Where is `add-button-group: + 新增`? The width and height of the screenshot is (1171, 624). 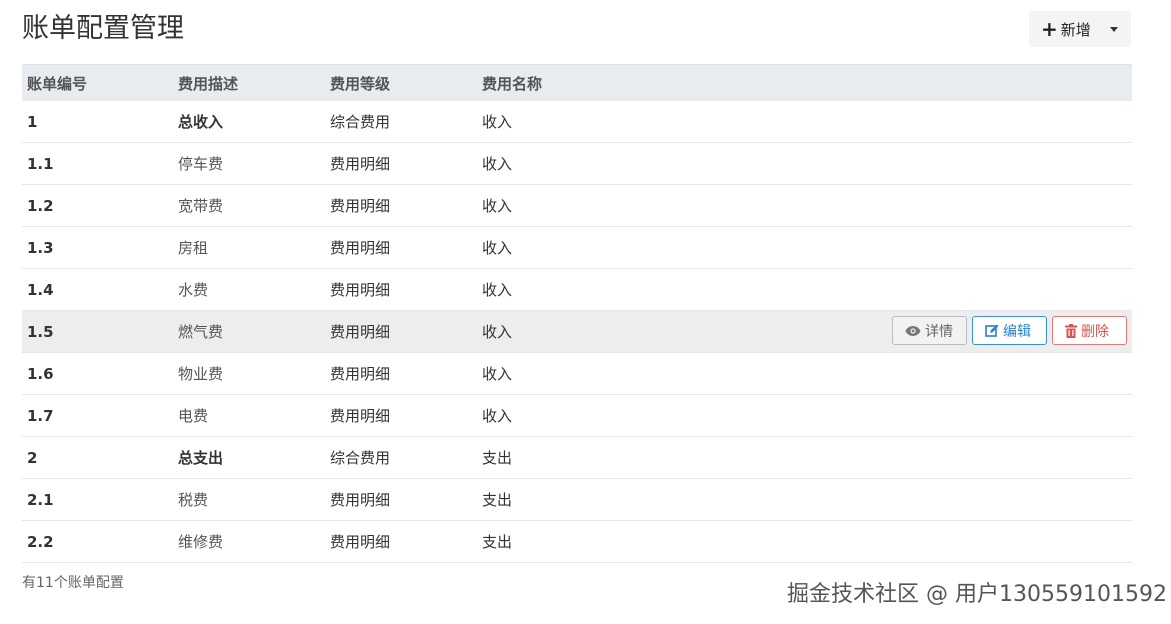
add-button-group: + 新增 is located at coordinates (1080, 29).